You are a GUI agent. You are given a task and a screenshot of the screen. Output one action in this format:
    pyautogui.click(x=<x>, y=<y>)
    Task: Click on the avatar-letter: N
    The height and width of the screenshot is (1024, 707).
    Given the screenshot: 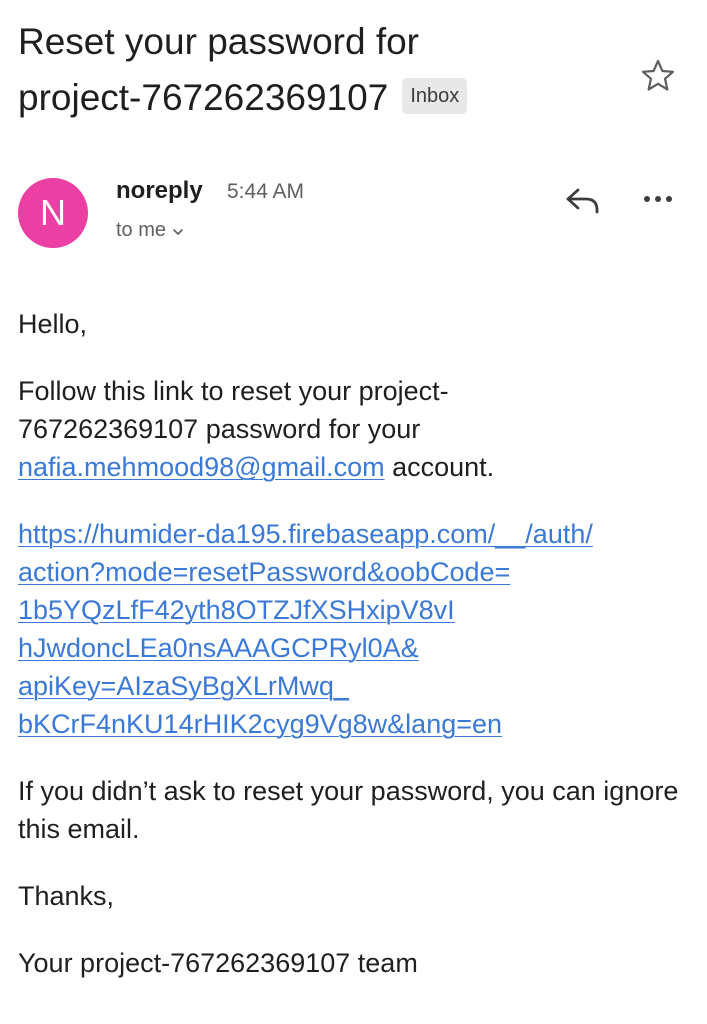 What is the action you would take?
    pyautogui.click(x=53, y=212)
    